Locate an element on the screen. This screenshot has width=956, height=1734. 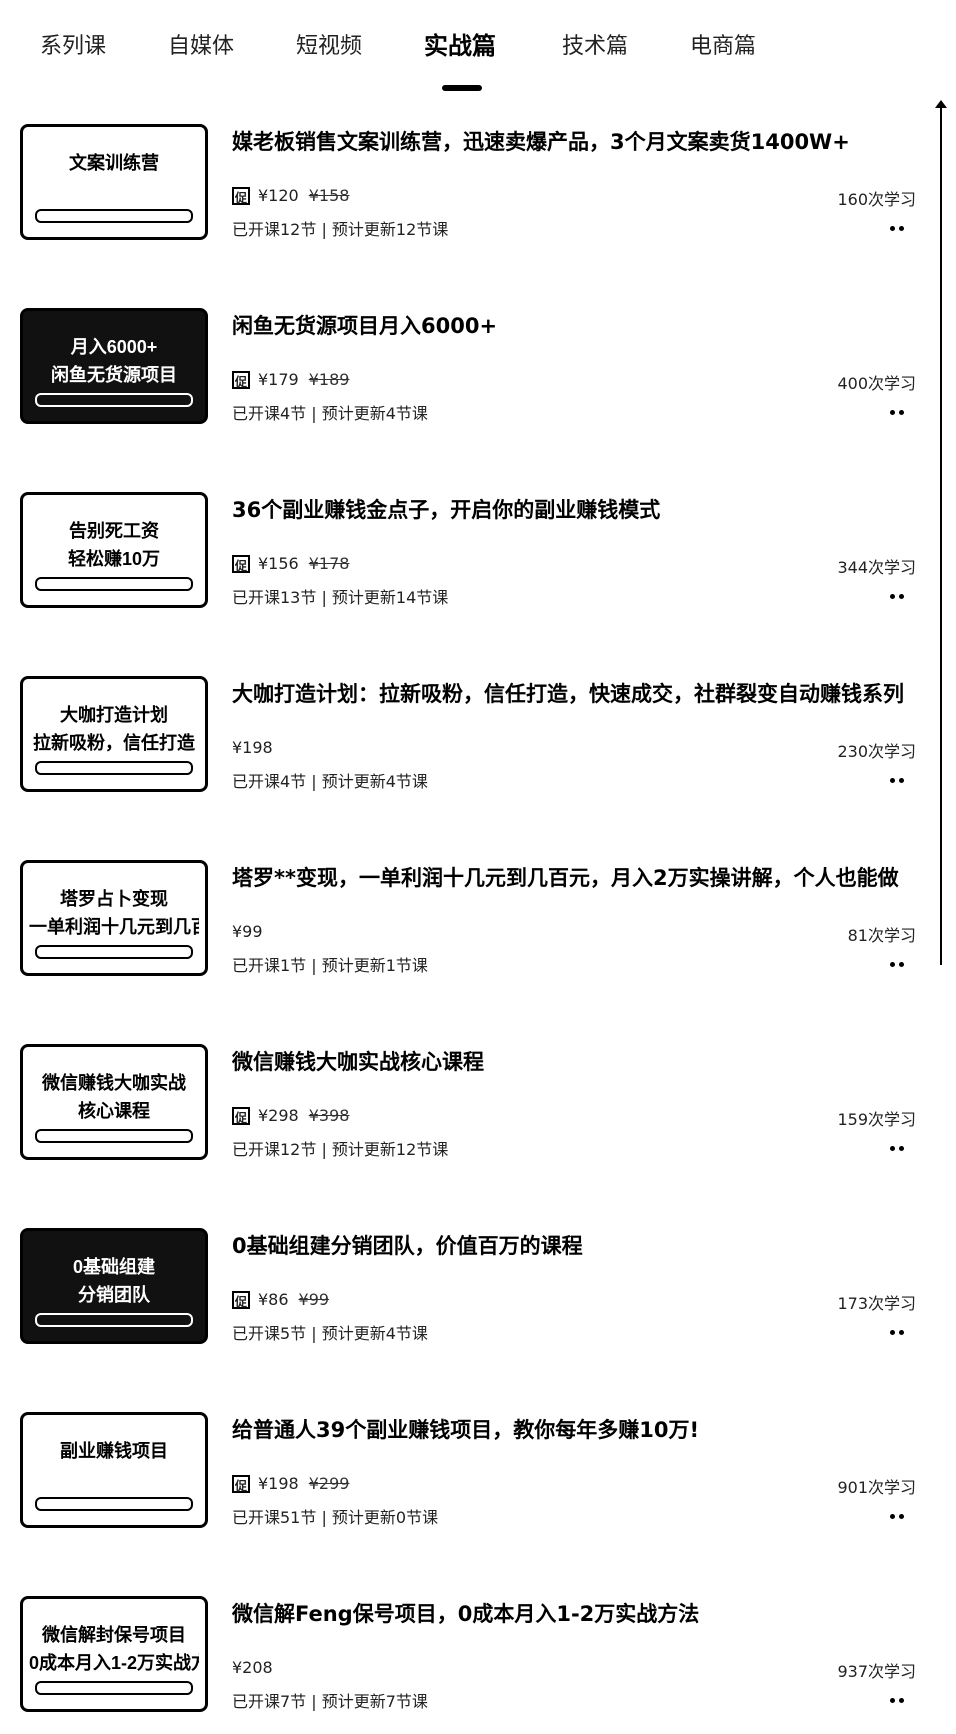
current-price: ¥99 is located at coordinates (247, 931).